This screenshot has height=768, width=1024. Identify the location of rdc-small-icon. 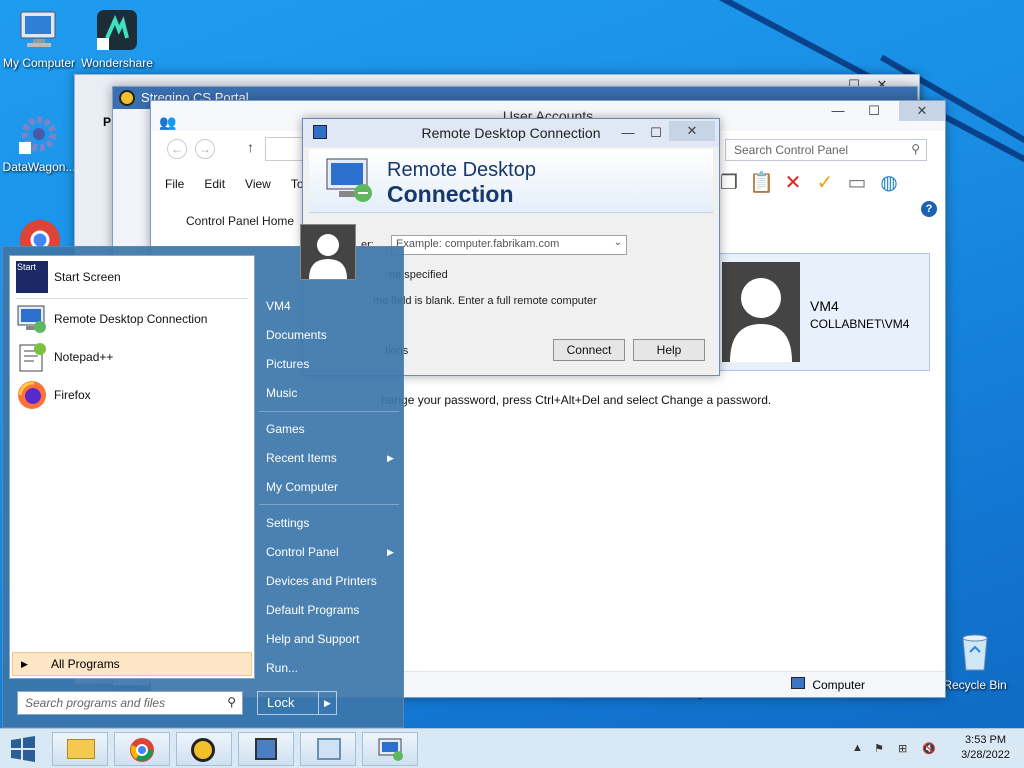
(320, 132).